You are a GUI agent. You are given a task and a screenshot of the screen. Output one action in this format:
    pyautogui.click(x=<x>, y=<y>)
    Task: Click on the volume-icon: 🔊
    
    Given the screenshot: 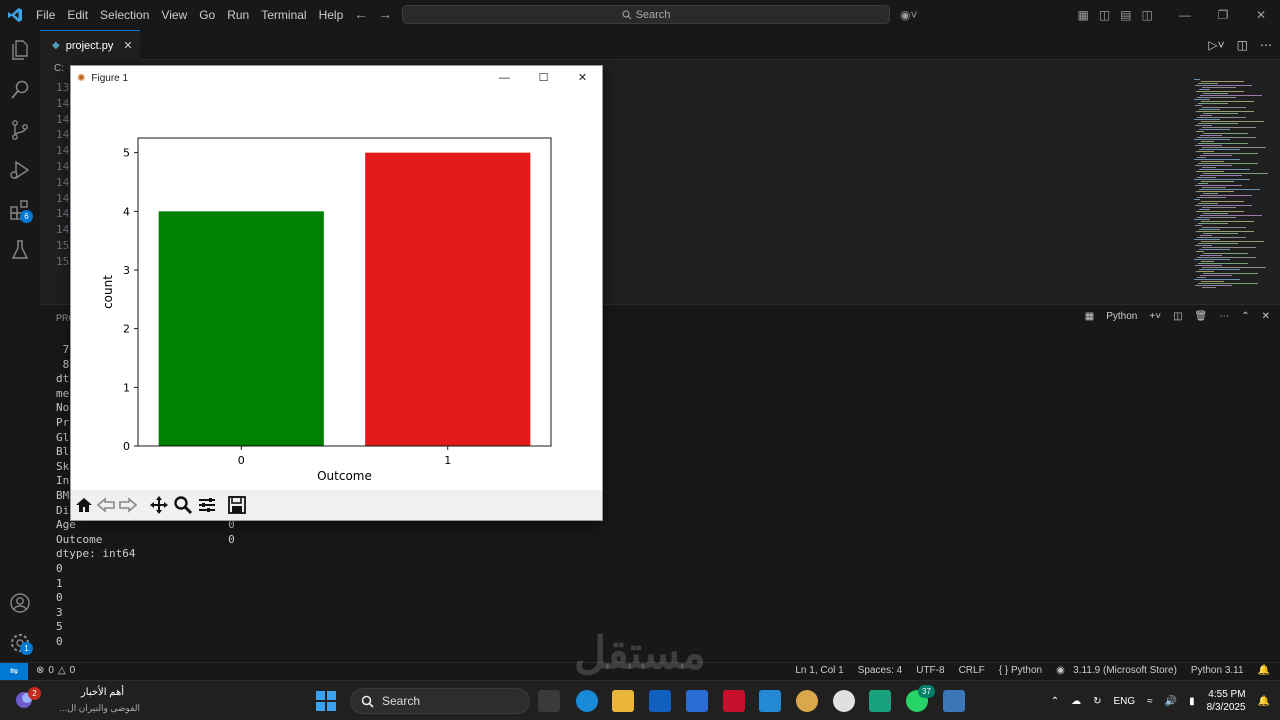 What is the action you would take?
    pyautogui.click(x=1171, y=701)
    